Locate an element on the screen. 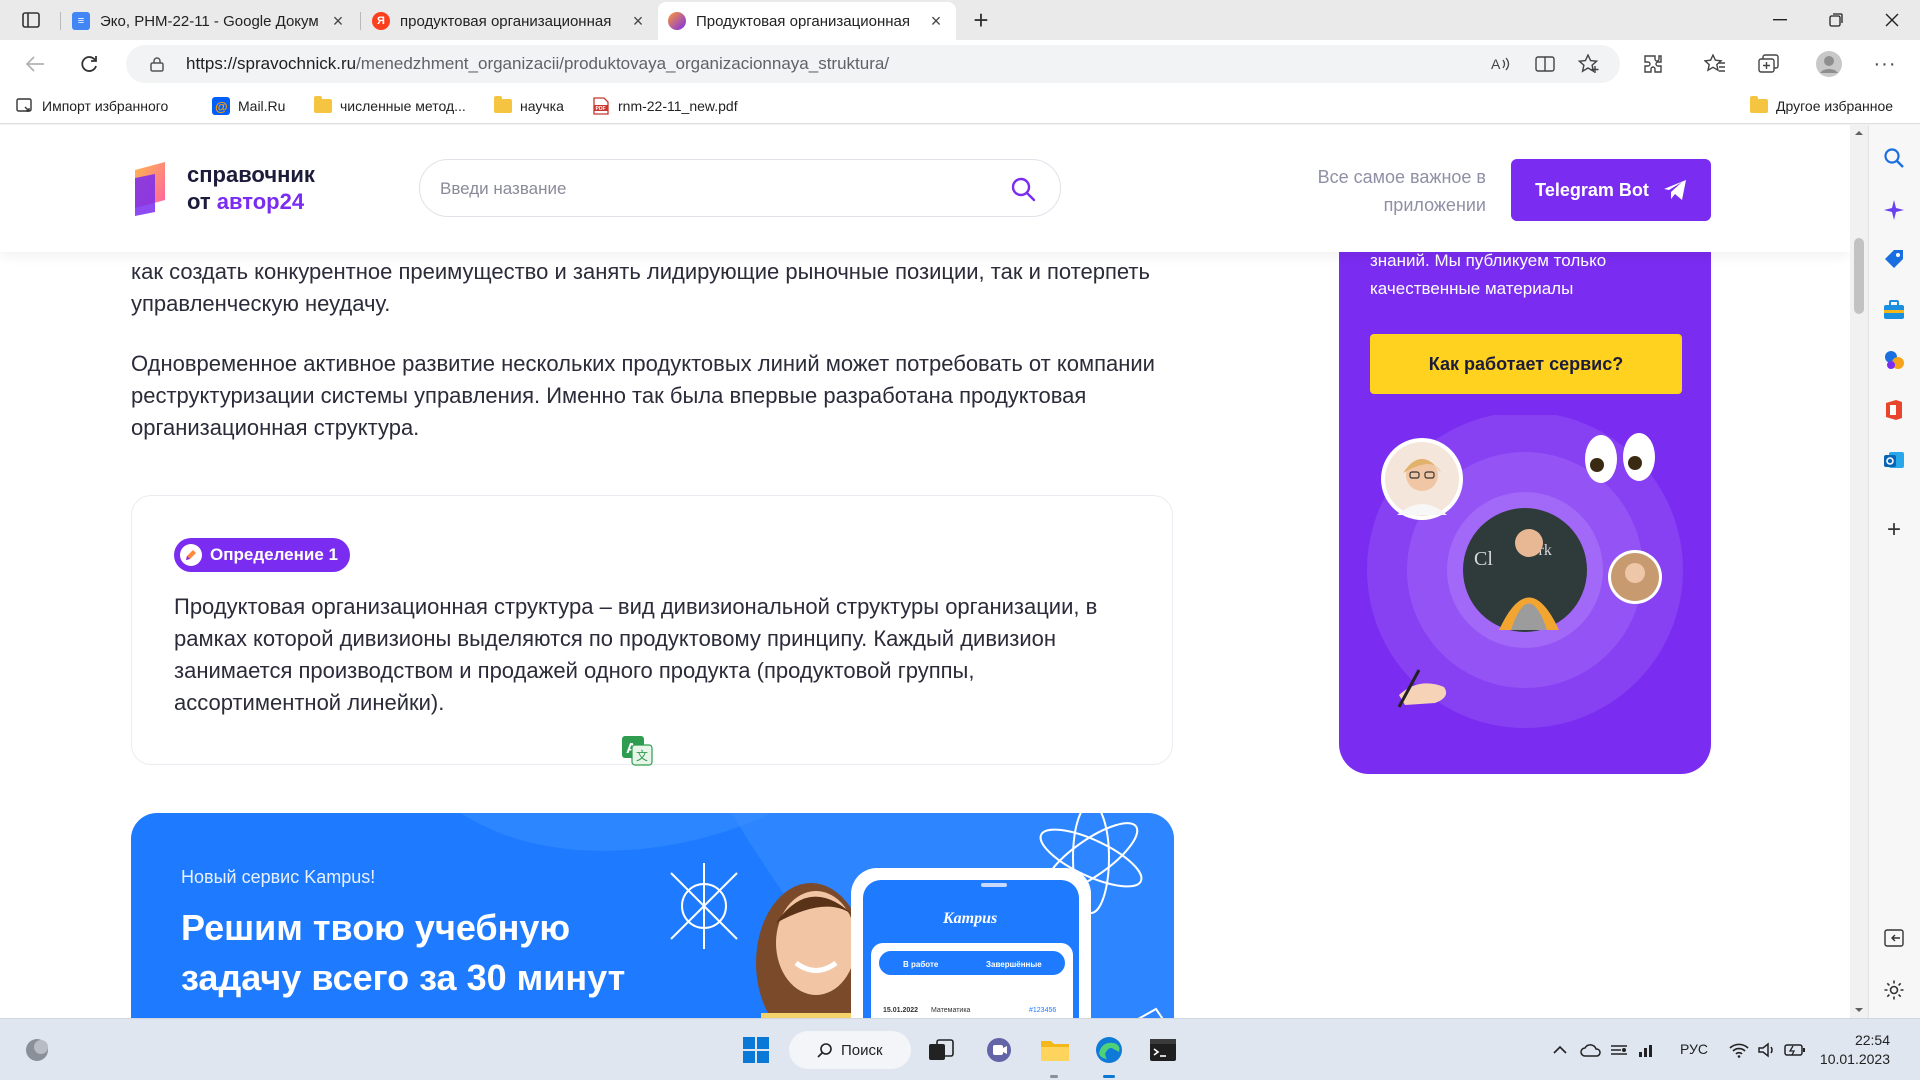 The height and width of the screenshot is (1080, 1920). tab-separator is located at coordinates (360, 21).